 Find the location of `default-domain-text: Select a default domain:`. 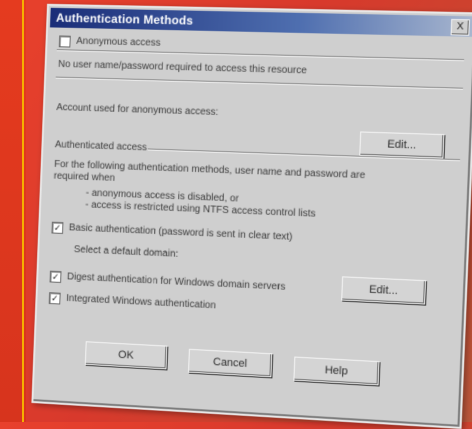

default-domain-text: Select a default domain: is located at coordinates (126, 252).